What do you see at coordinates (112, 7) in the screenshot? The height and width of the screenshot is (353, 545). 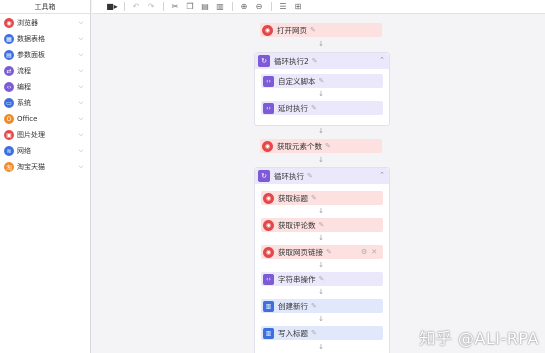 I see `record-icon: ■▸` at bounding box center [112, 7].